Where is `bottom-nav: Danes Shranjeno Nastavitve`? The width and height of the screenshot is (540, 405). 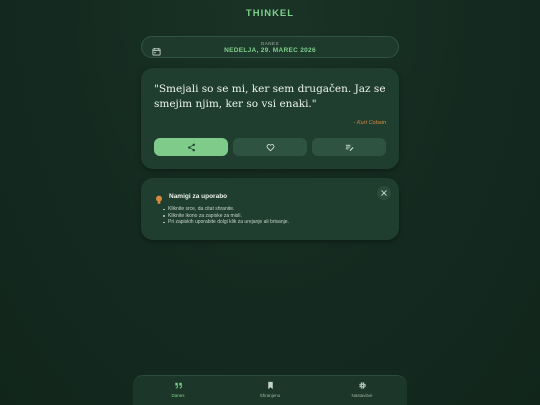
bottom-nav: Danes Shranjeno Nastavitve is located at coordinates (270, 390).